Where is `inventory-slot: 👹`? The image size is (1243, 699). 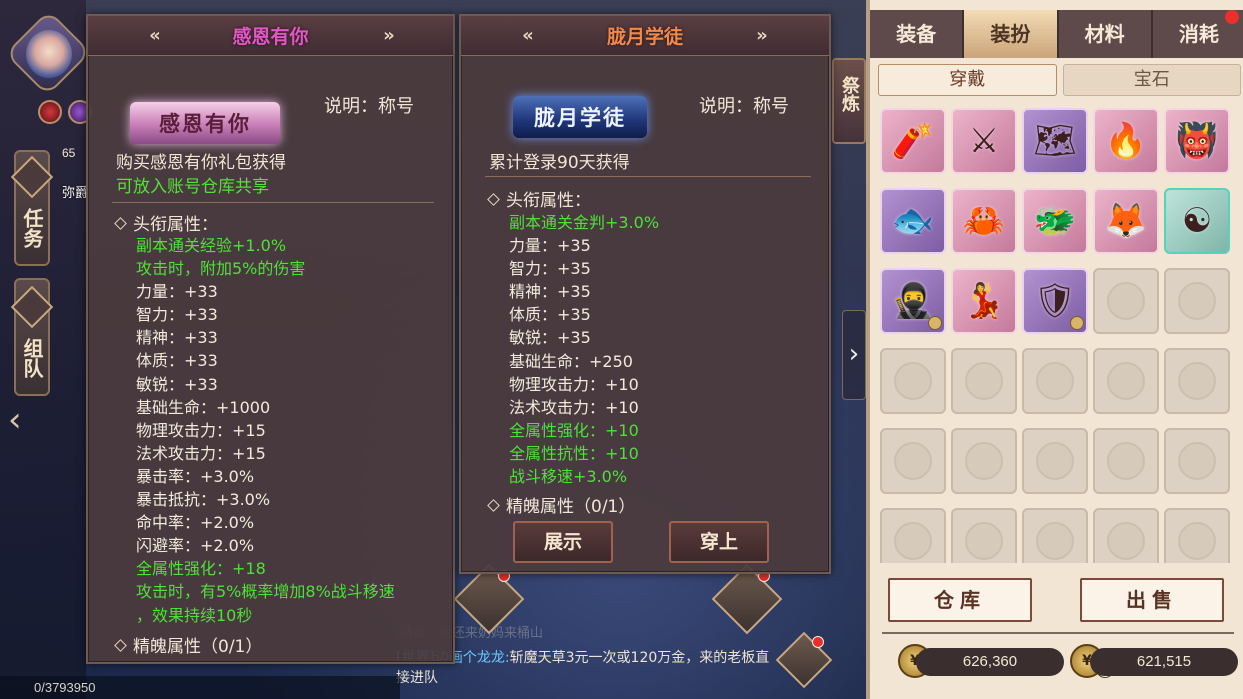 inventory-slot: 👹 is located at coordinates (1197, 141).